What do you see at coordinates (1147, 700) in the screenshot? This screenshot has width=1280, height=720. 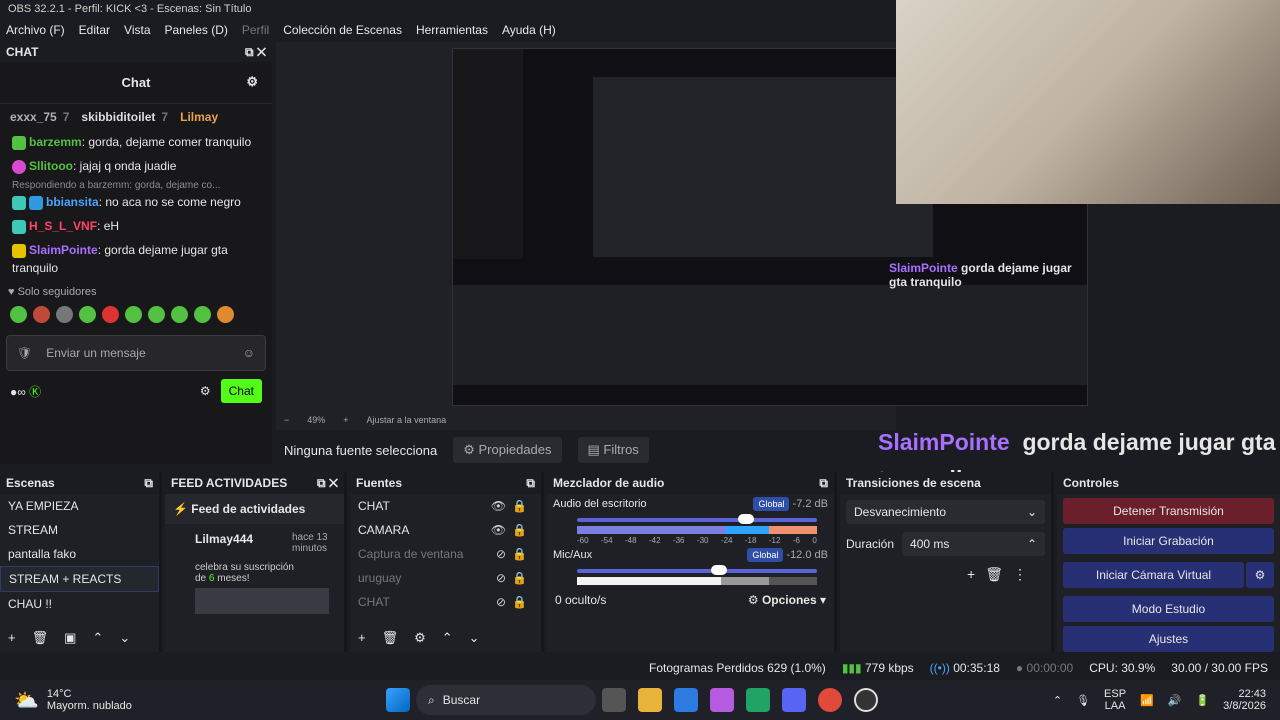 I see `wifi-icon: 📶` at bounding box center [1147, 700].